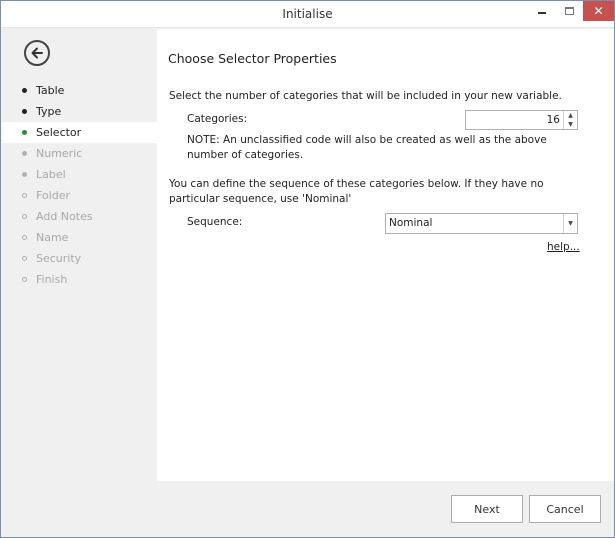 The height and width of the screenshot is (538, 615). What do you see at coordinates (79, 111) in the screenshot?
I see `step-type: Type` at bounding box center [79, 111].